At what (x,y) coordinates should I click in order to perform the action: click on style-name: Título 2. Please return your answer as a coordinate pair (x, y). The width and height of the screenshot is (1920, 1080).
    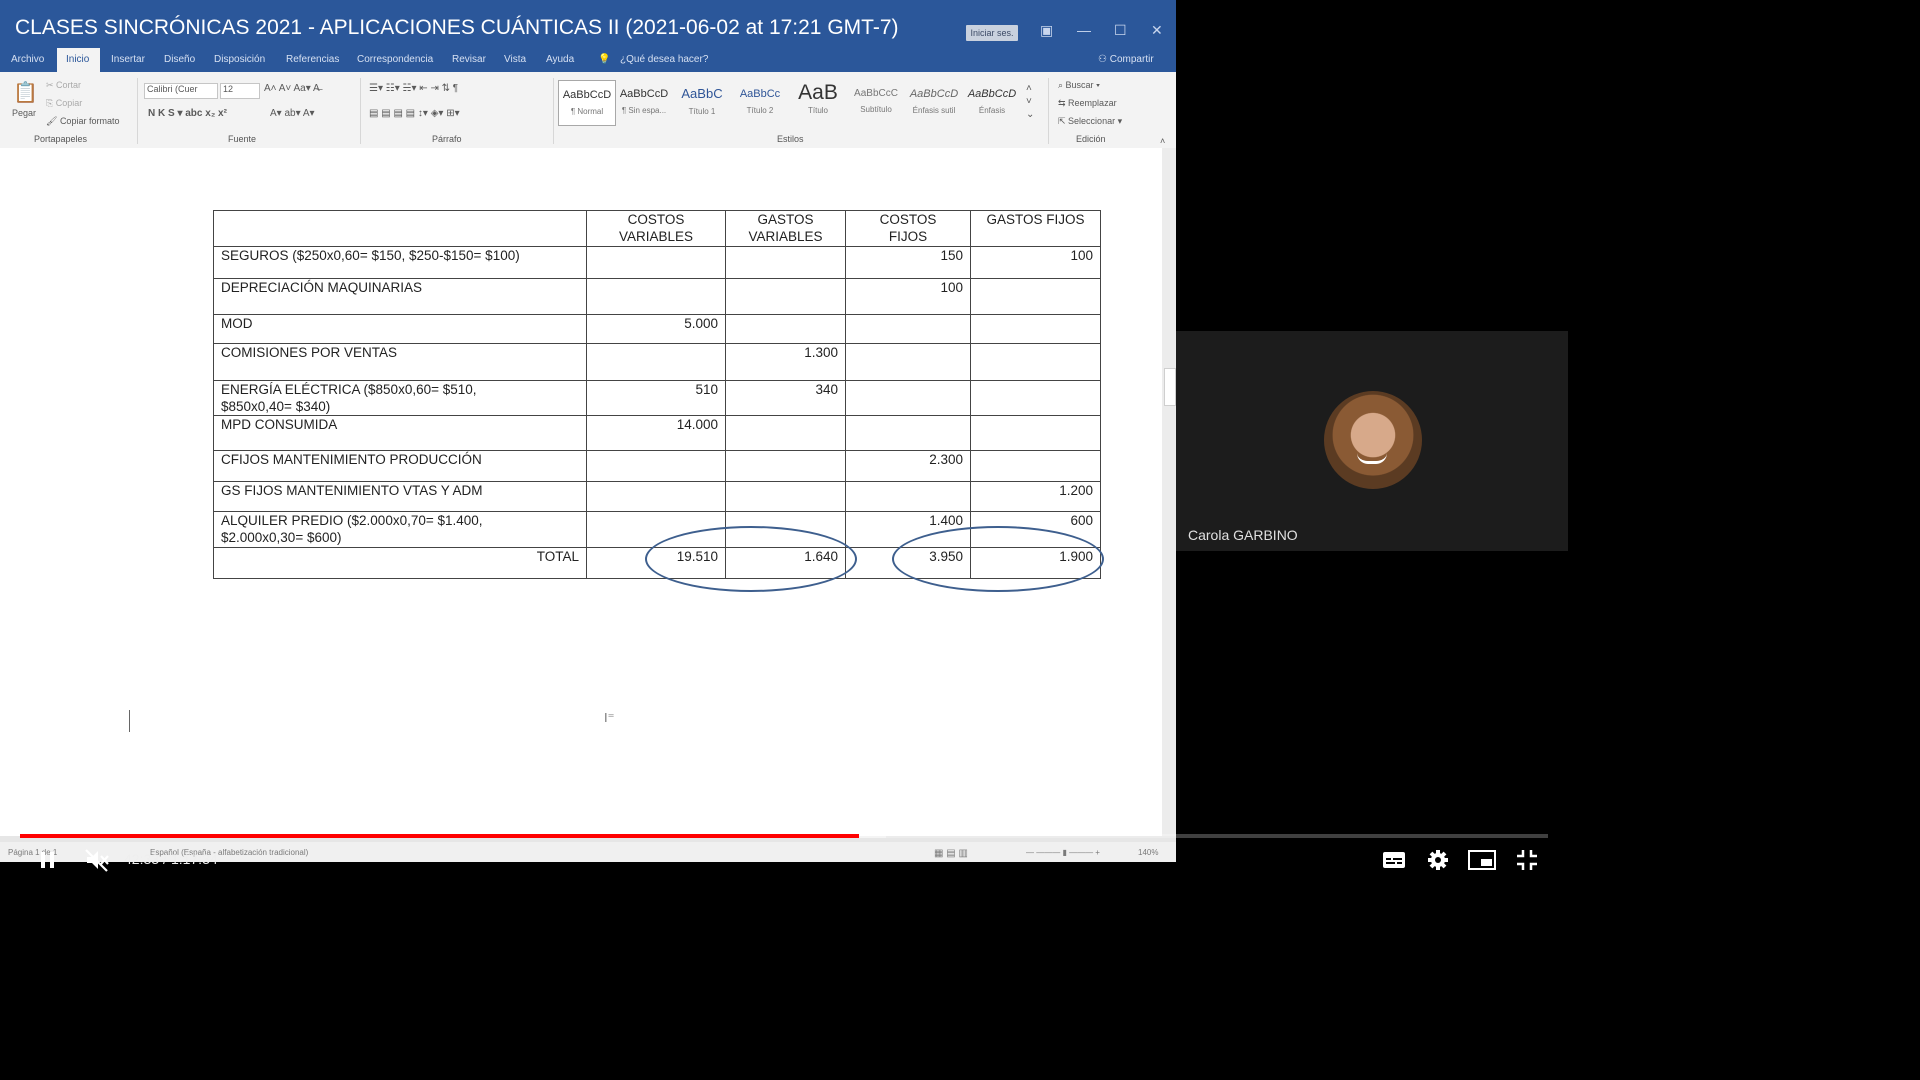
    Looking at the image, I should click on (760, 110).